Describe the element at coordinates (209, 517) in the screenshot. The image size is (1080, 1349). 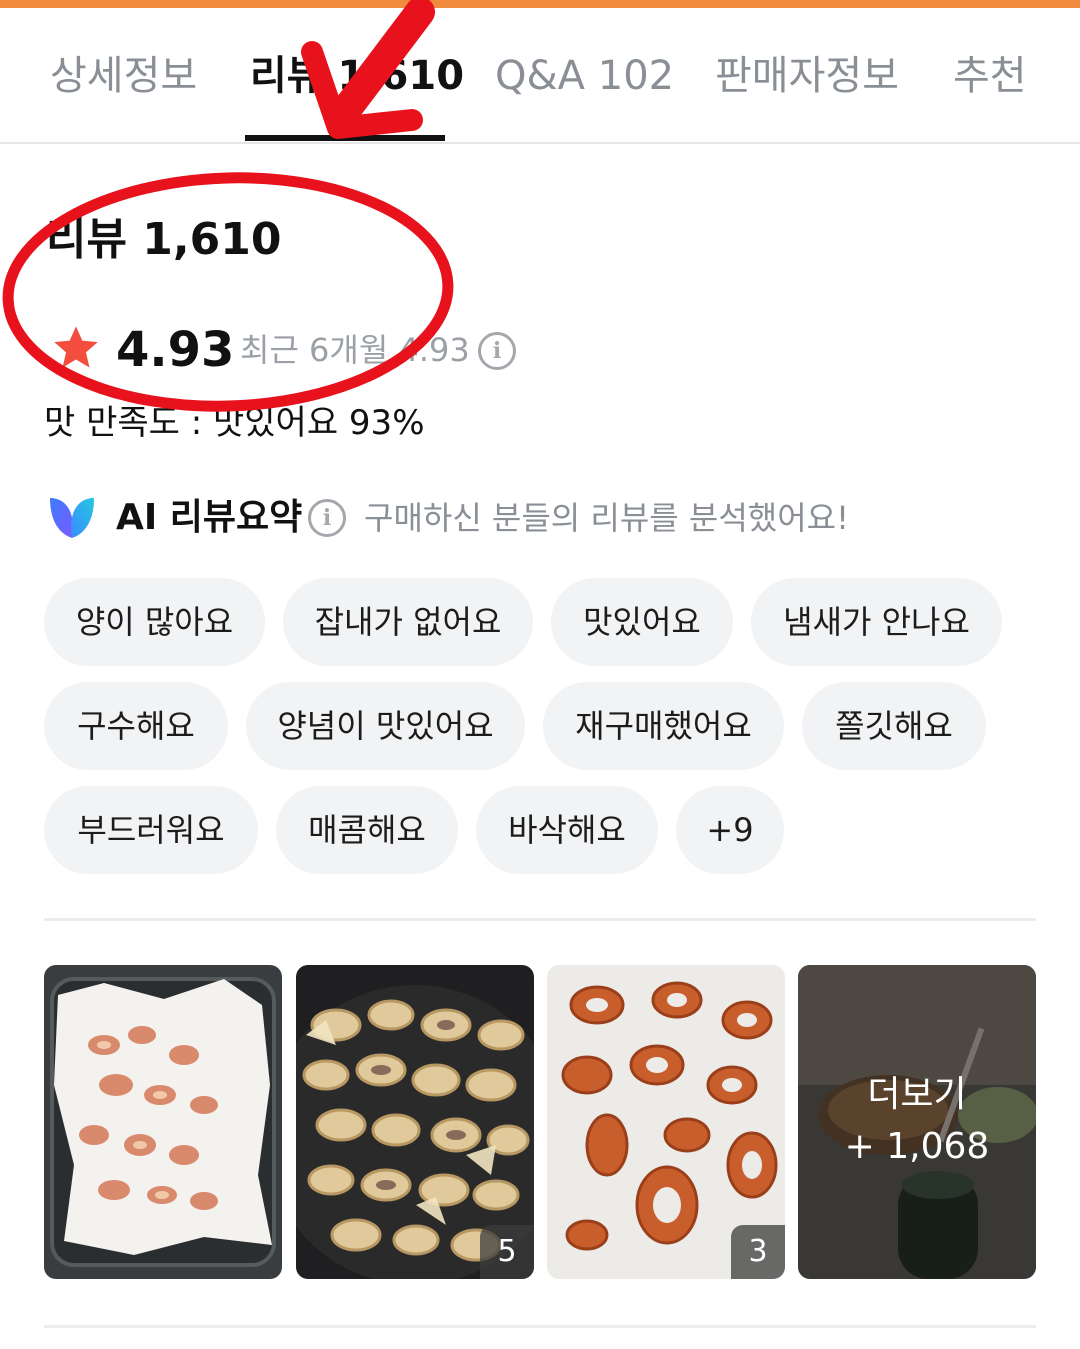
I see `ai-summary-title: AI 리뷰요약` at that location.